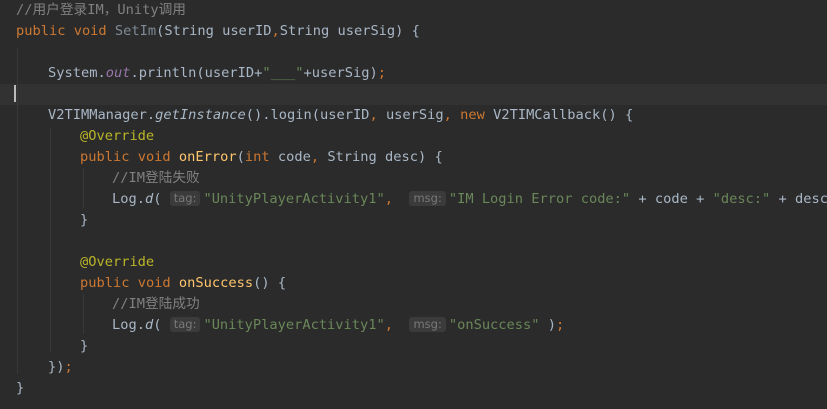  What do you see at coordinates (547, 115) in the screenshot?
I see `class-name: V2TIMCallback` at bounding box center [547, 115].